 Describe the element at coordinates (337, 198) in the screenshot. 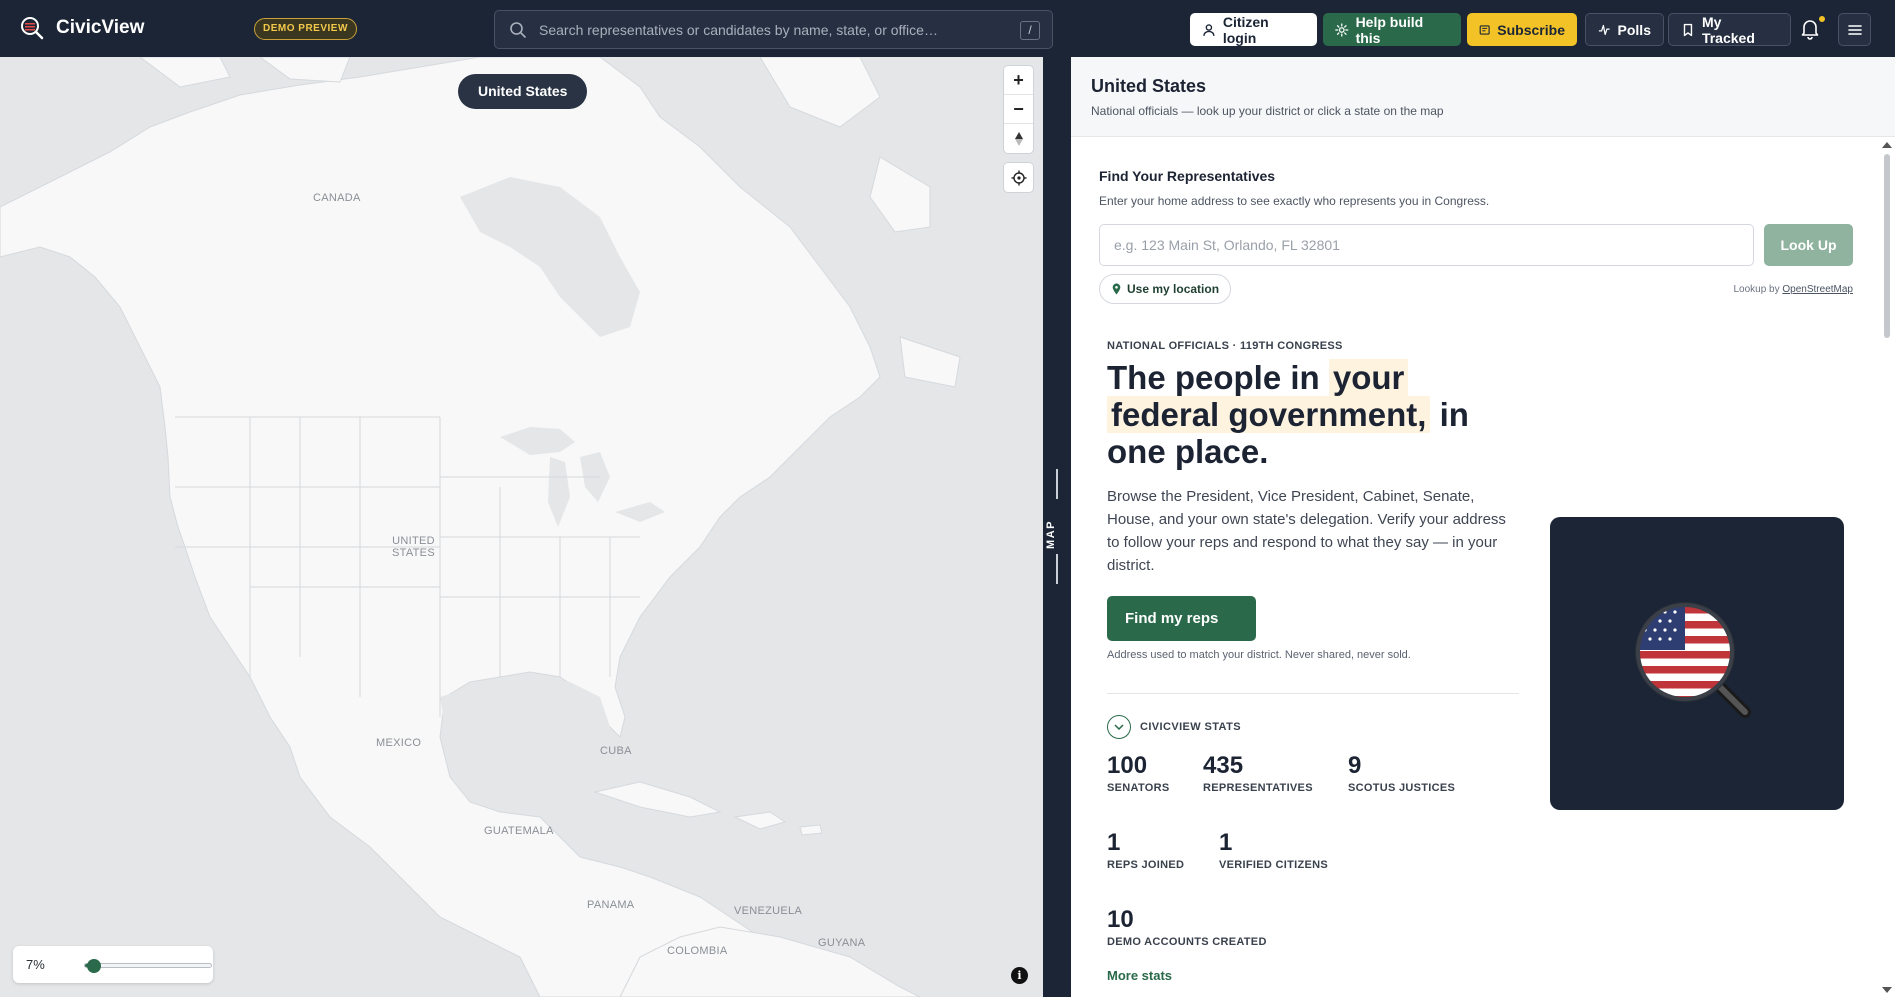

I see `map-label-canada: CANADA` at that location.